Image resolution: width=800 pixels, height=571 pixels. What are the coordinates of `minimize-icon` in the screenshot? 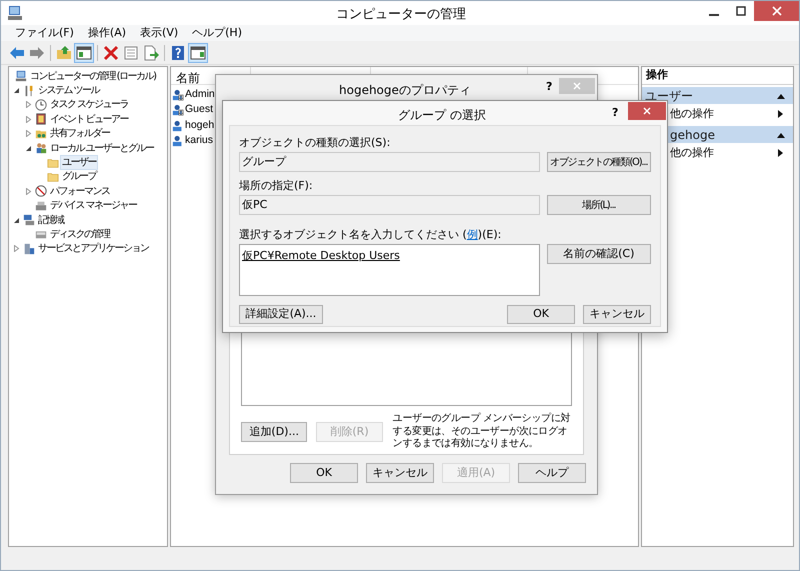 It's located at (713, 15).